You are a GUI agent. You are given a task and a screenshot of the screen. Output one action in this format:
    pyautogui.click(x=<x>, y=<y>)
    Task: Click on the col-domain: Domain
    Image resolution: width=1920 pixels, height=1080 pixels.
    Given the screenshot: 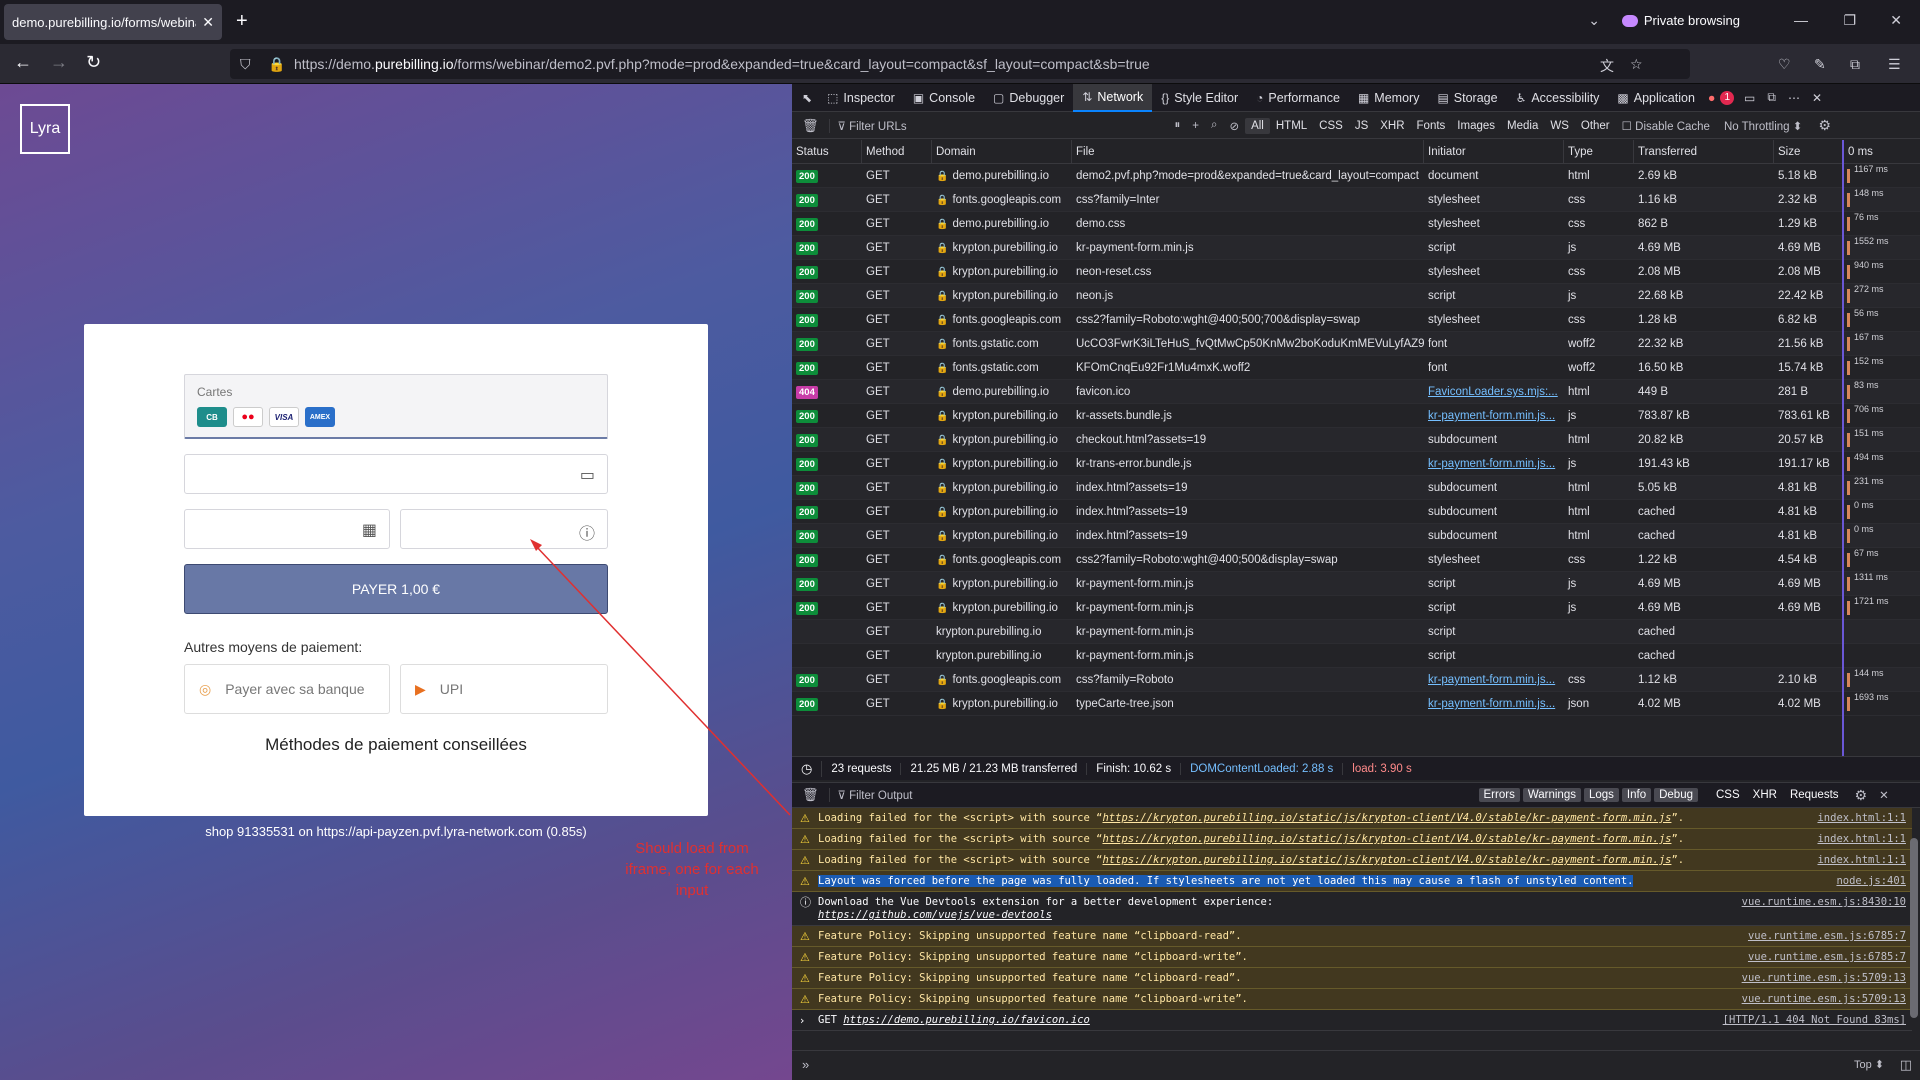 What is the action you would take?
    pyautogui.click(x=1002, y=152)
    